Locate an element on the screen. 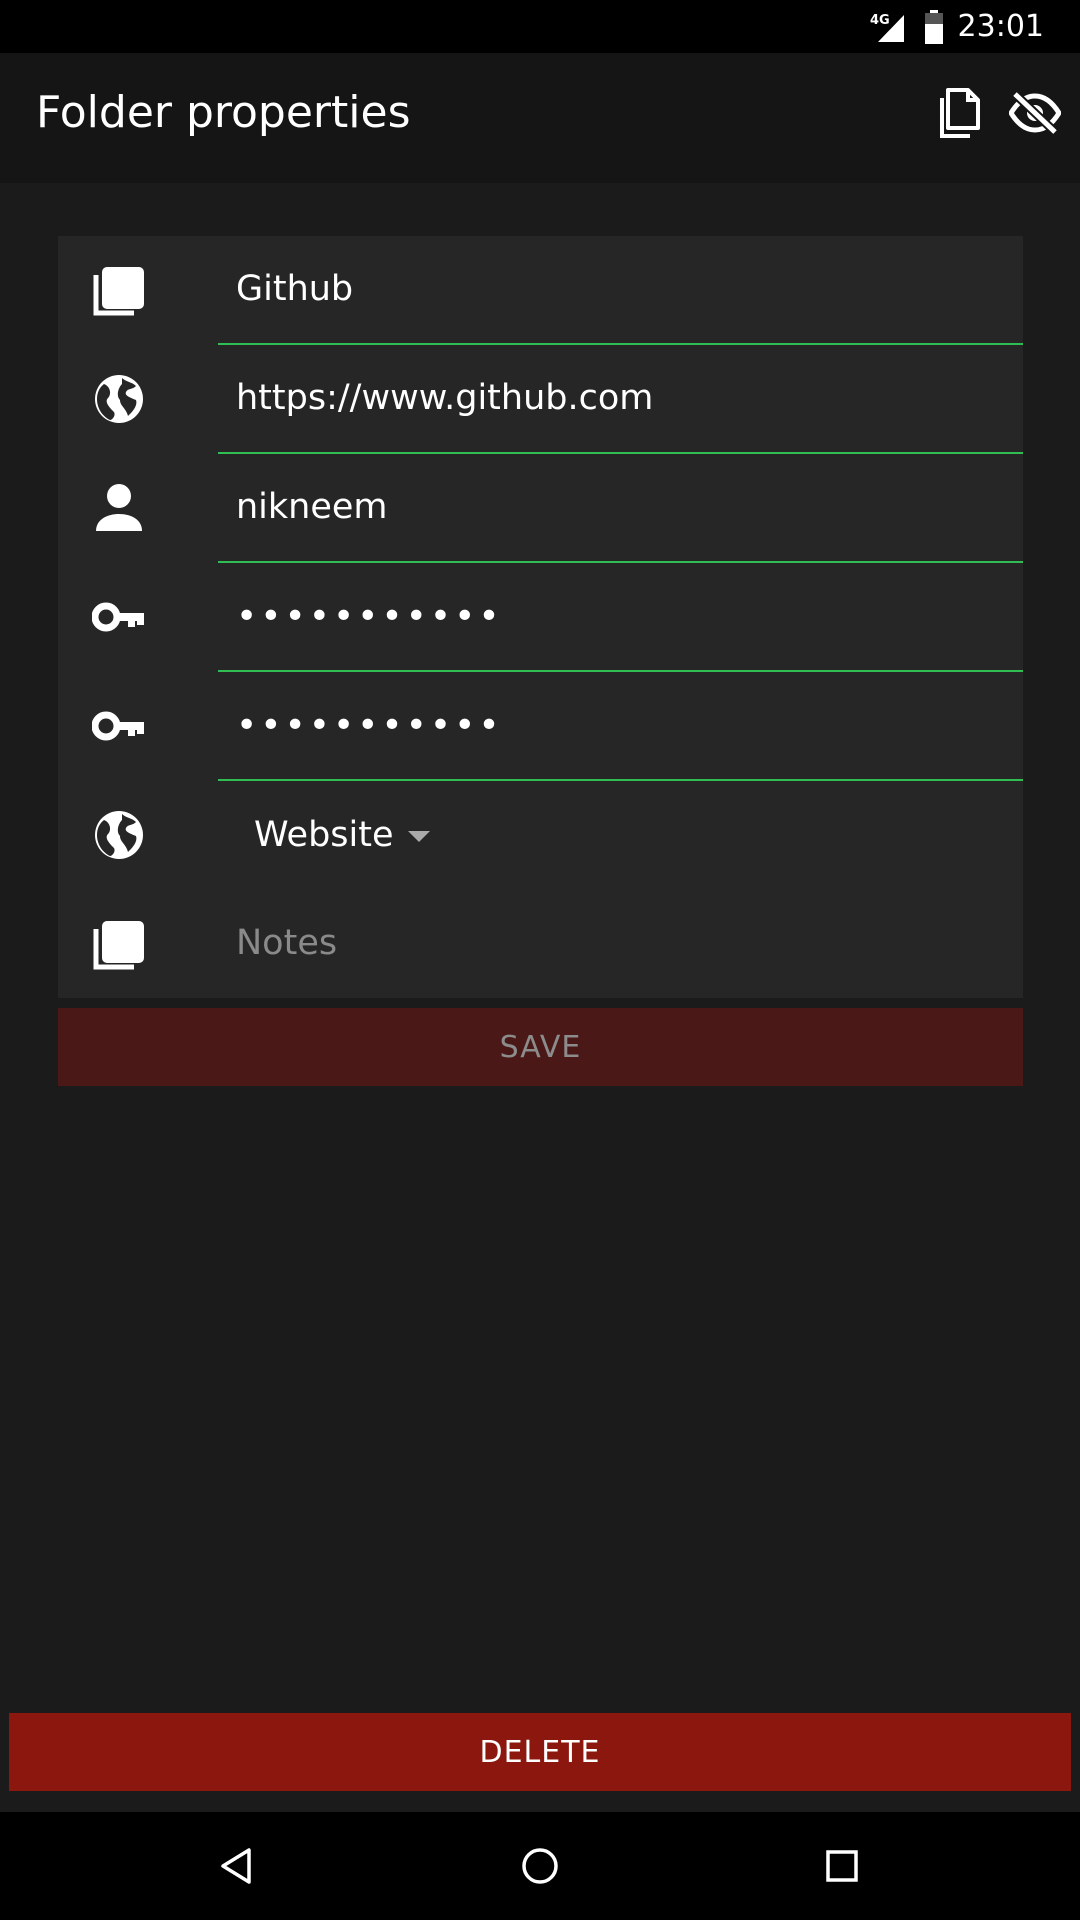  toggle-visibility-button is located at coordinates (1035, 113).